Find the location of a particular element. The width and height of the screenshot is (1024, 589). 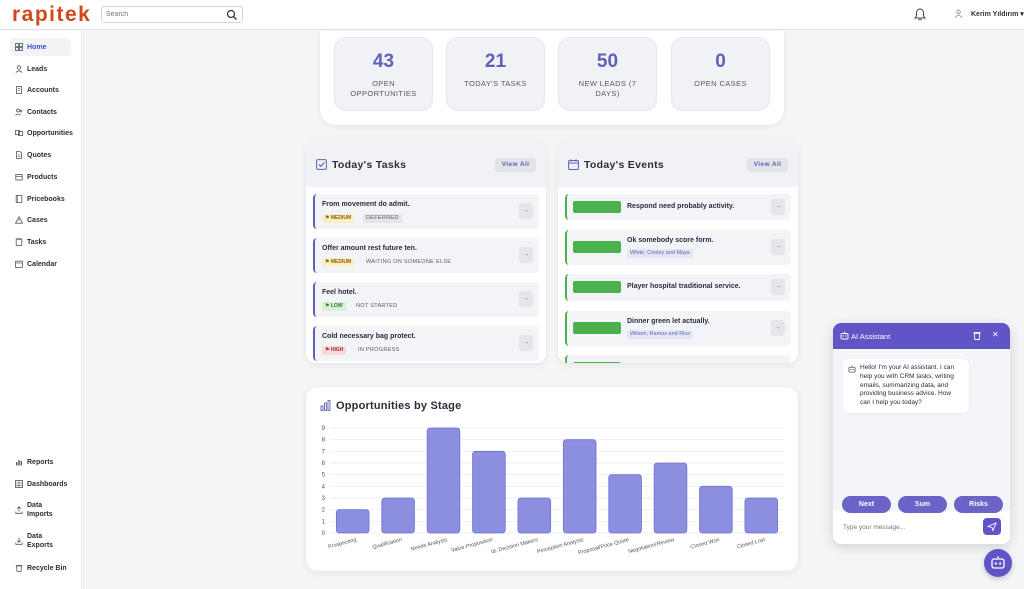

stat-open-cases: 0 OPEN CASES is located at coordinates (720, 74).